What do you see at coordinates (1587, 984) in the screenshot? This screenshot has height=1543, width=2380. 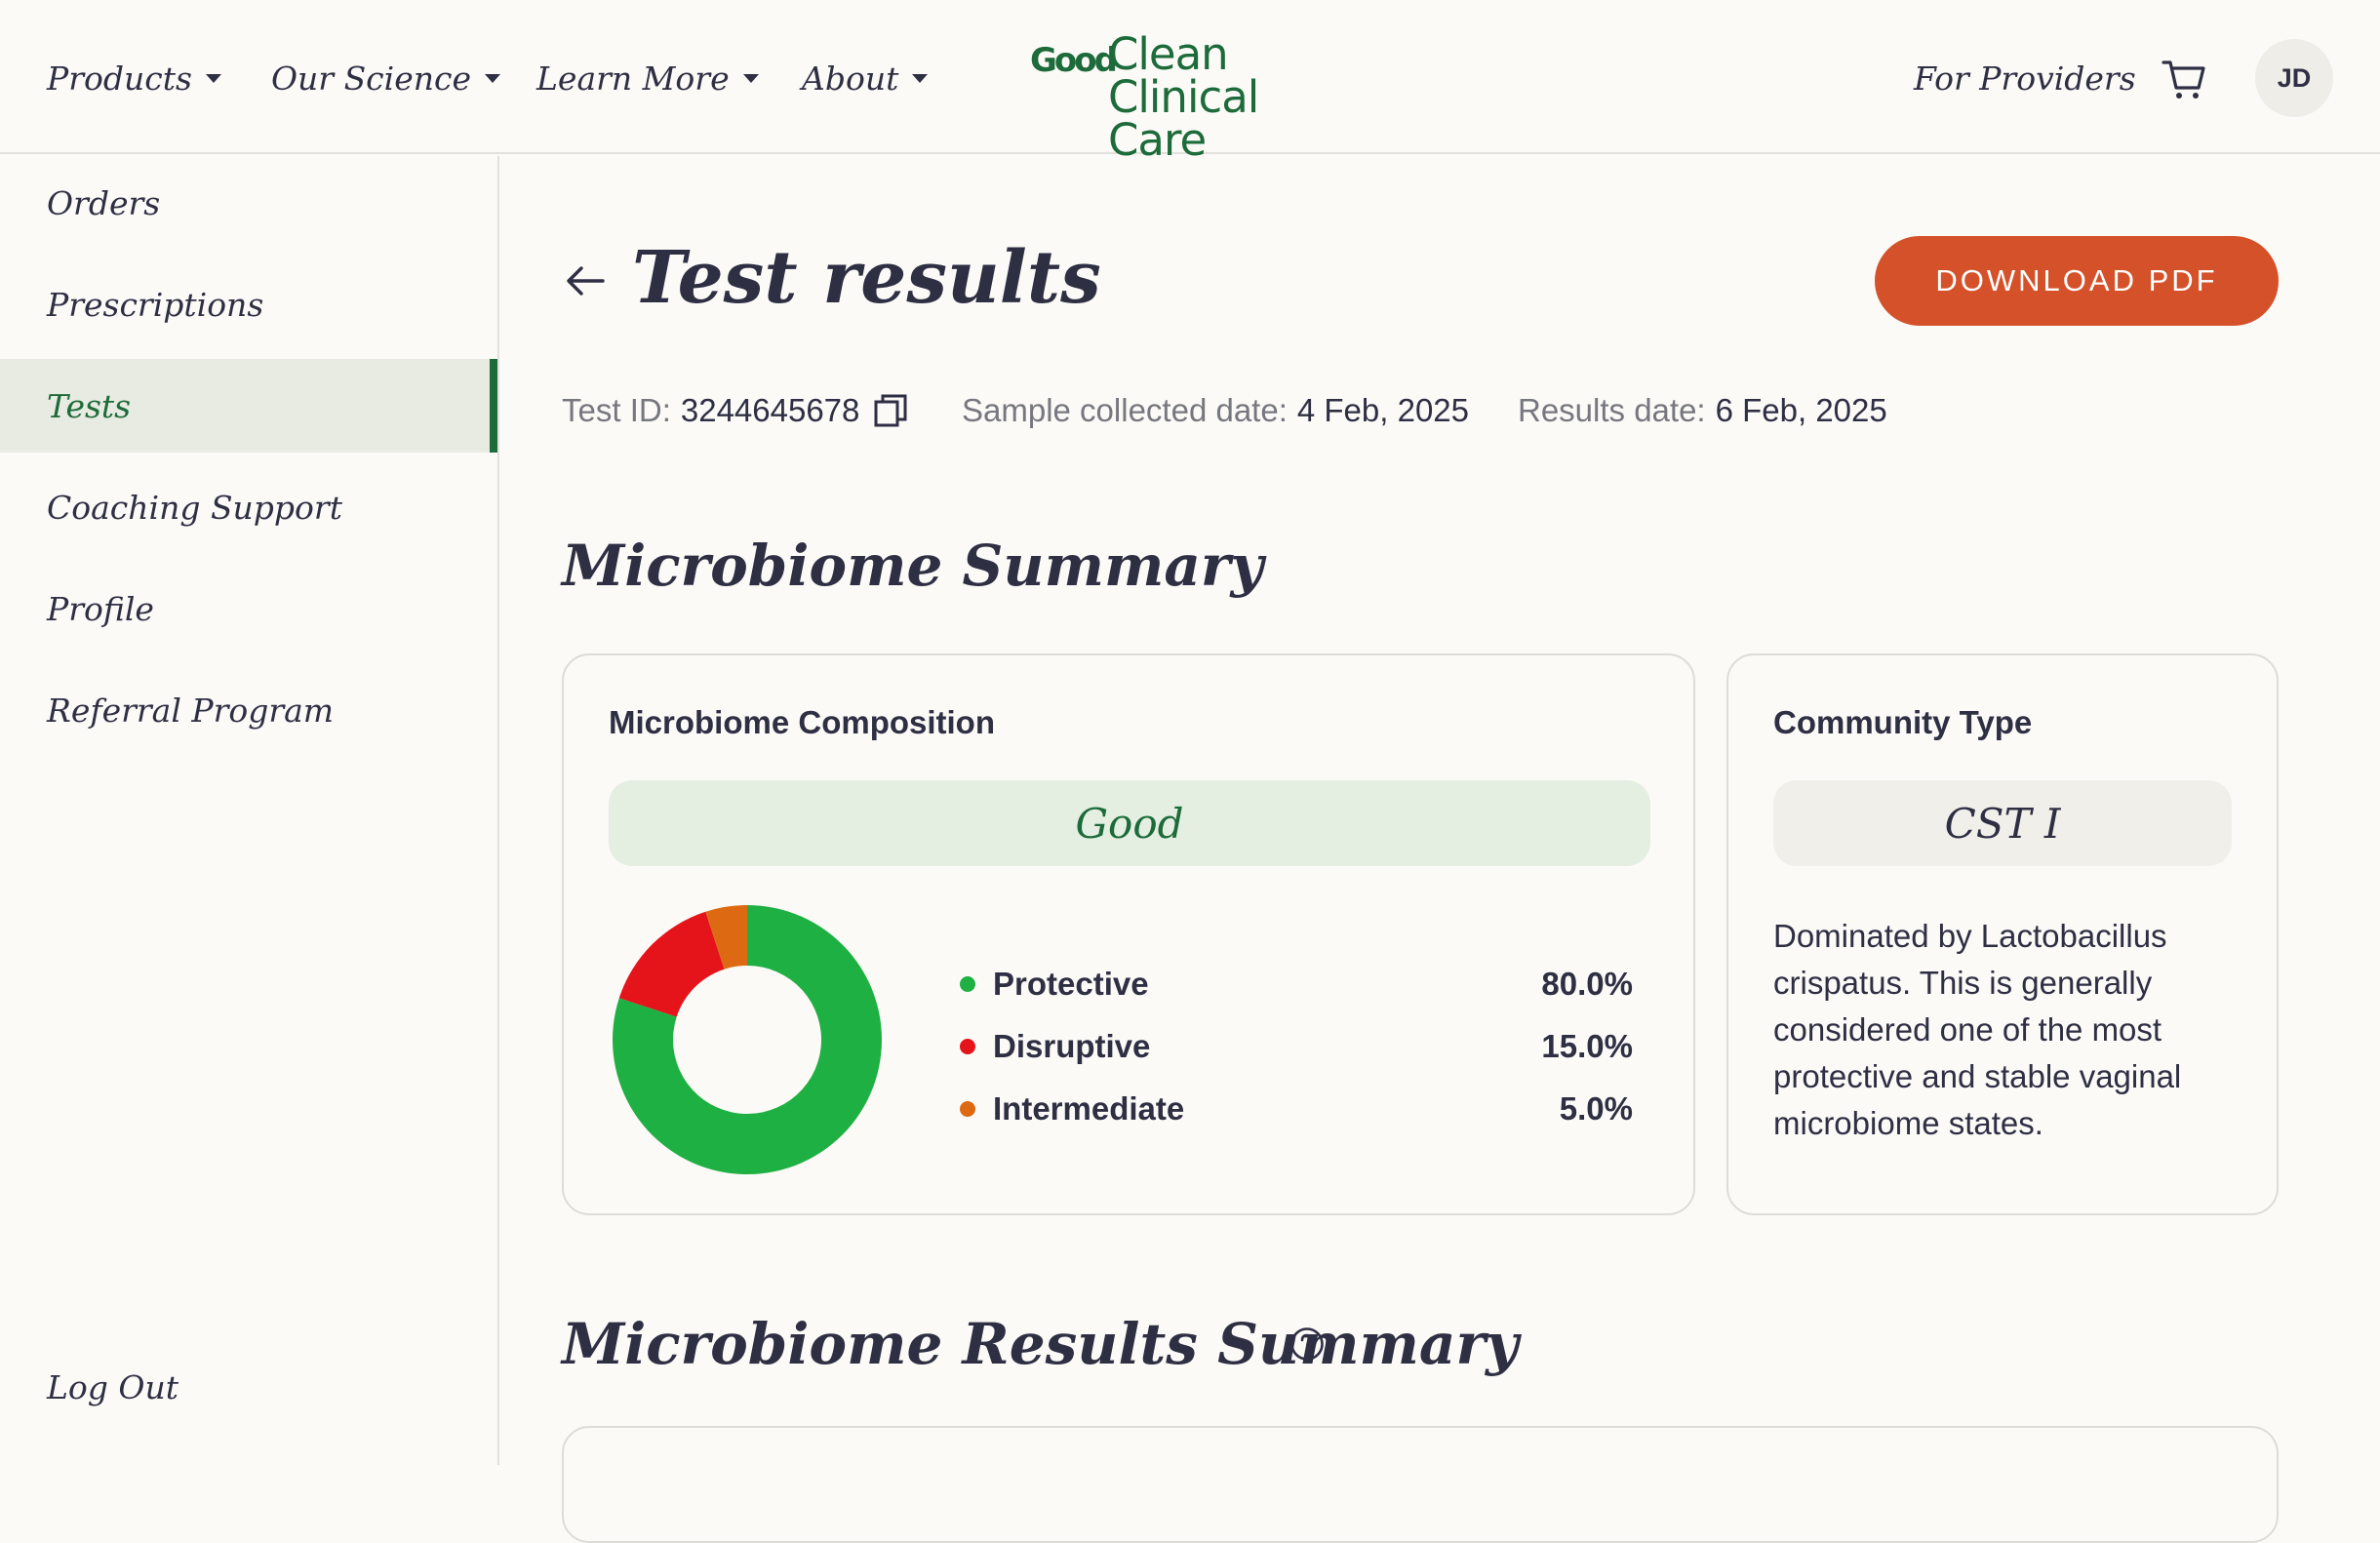 I see `legend-value: 80.0%` at bounding box center [1587, 984].